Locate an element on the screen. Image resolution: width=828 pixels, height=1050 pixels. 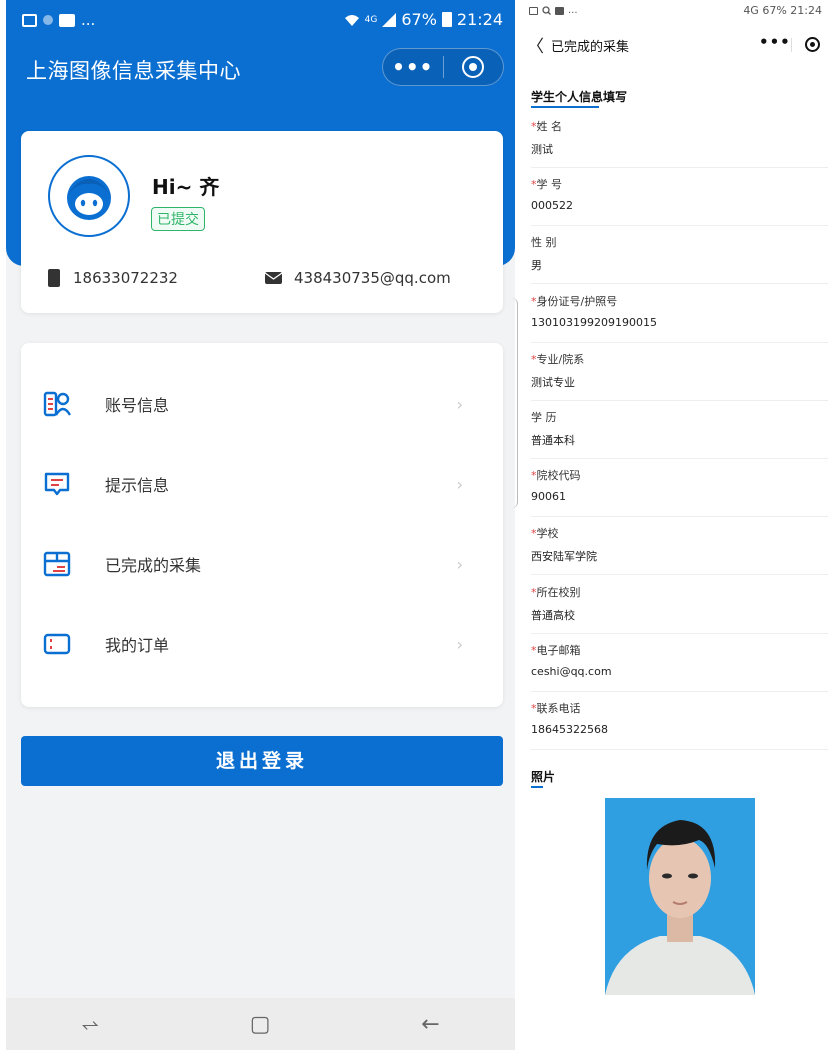
avatar-face-icon is located at coordinates (89, 198).